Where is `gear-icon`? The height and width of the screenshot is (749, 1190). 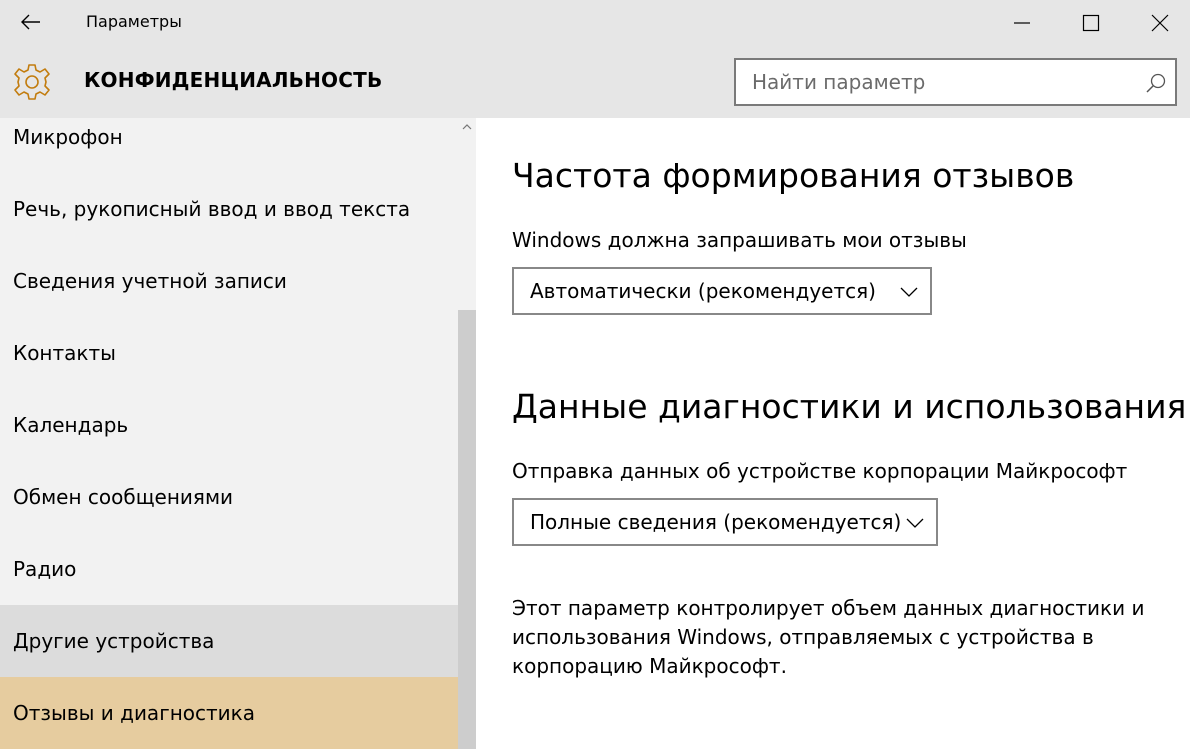
gear-icon is located at coordinates (32, 82).